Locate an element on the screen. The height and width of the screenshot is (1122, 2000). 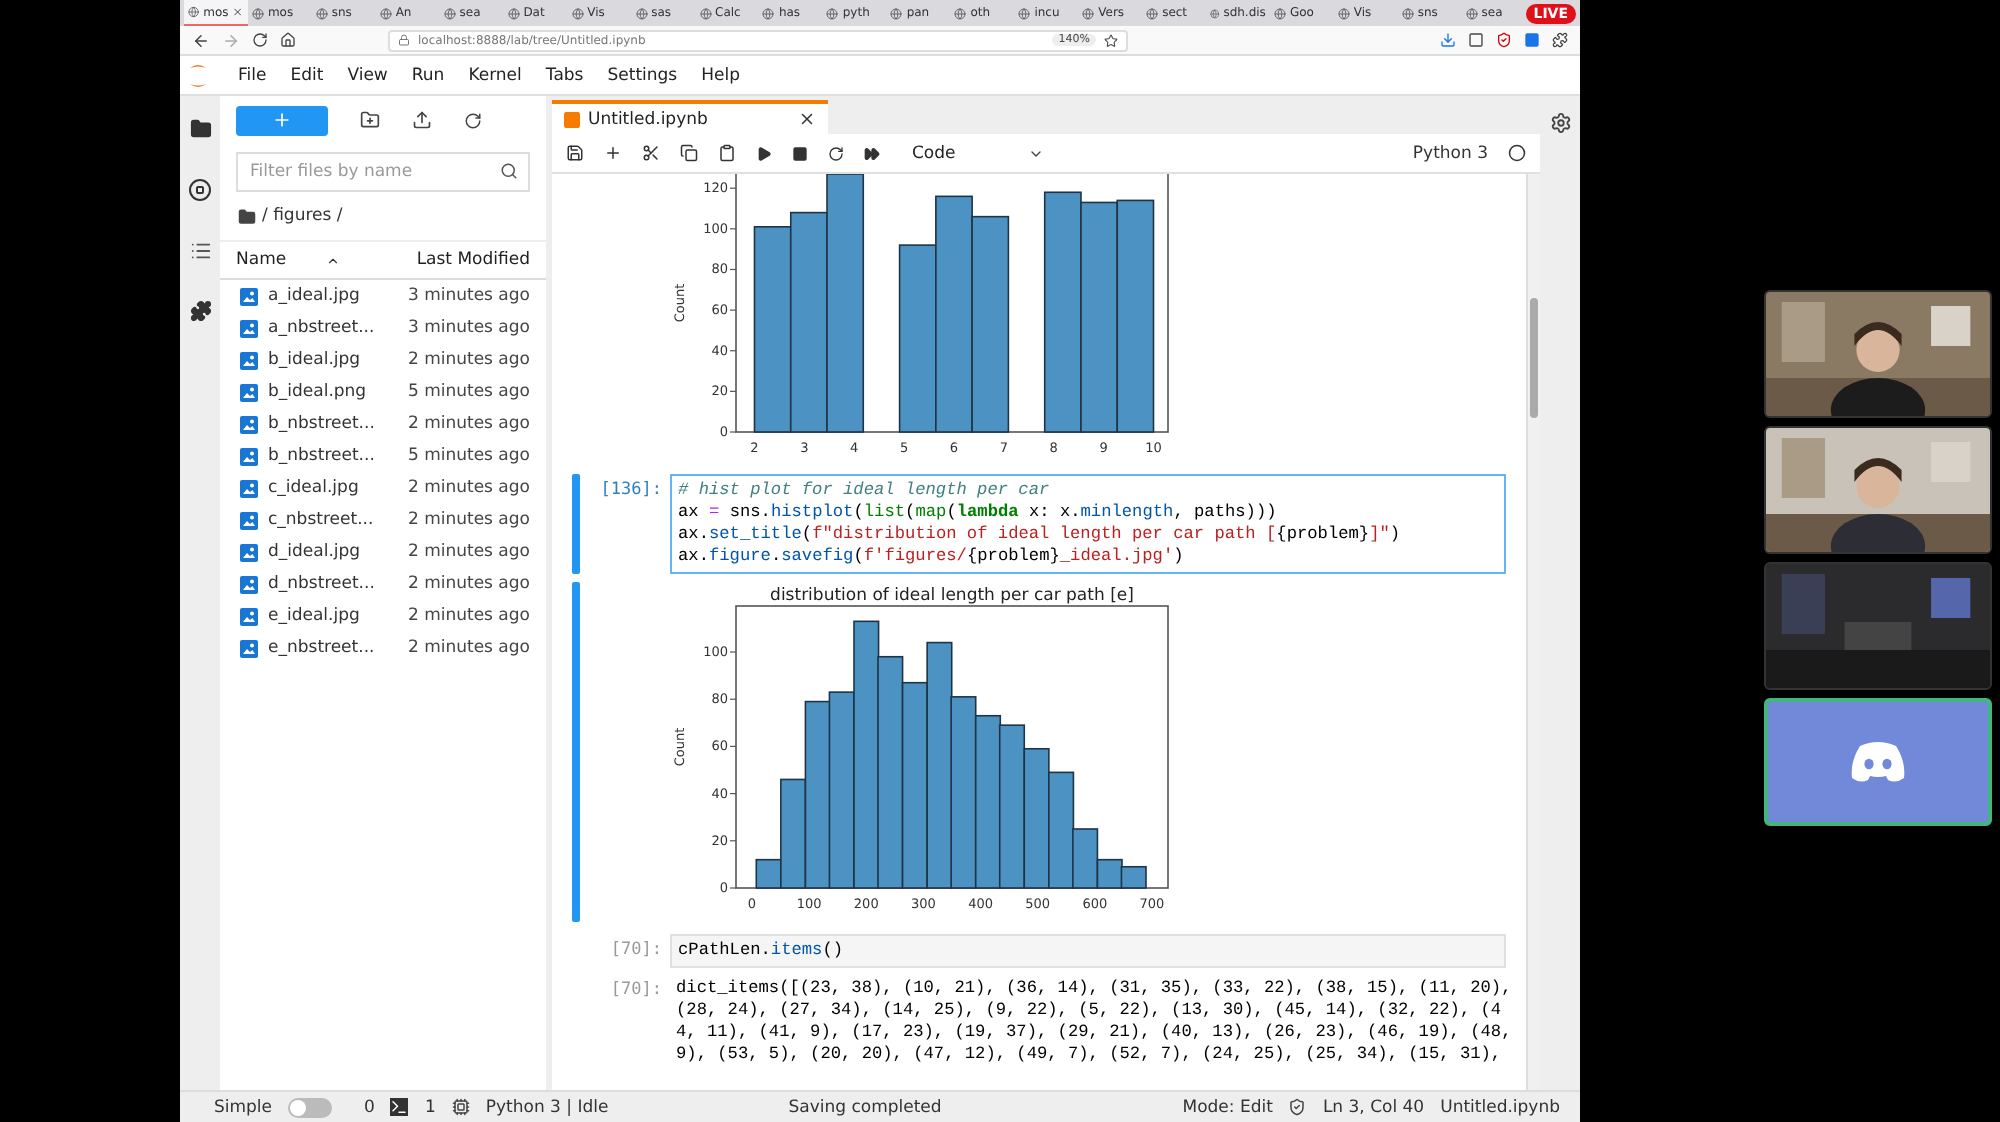
file-name: c_ideal.jpg is located at coordinates (333, 488).